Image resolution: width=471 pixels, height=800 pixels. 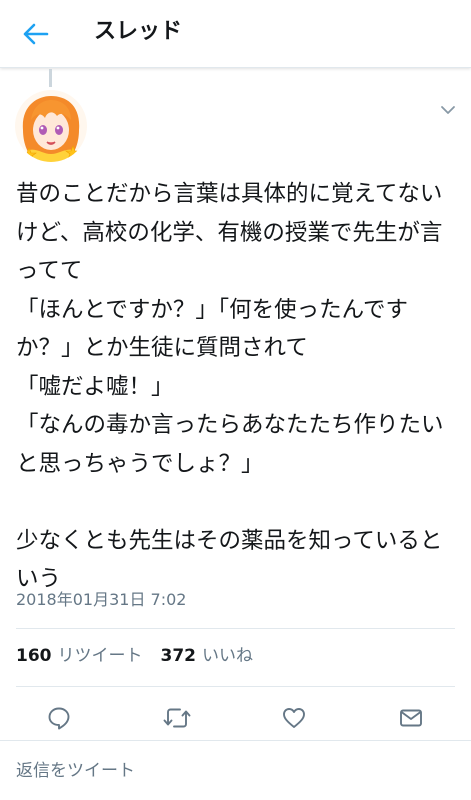 What do you see at coordinates (178, 656) in the screenshot?
I see `like-count: 372` at bounding box center [178, 656].